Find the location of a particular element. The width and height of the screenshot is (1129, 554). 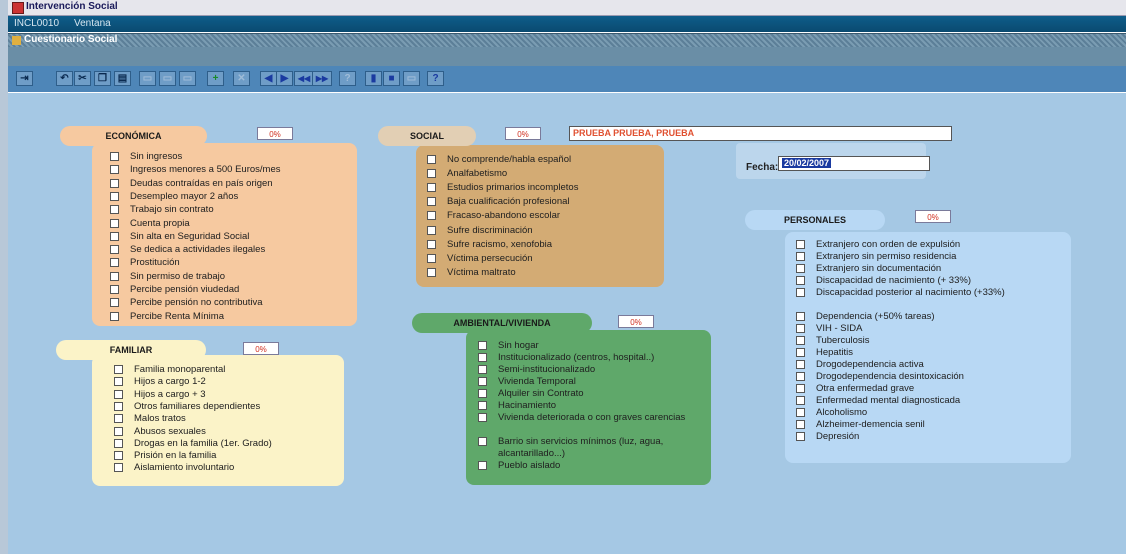

fecha-field: 20/02/2007 is located at coordinates (854, 163).